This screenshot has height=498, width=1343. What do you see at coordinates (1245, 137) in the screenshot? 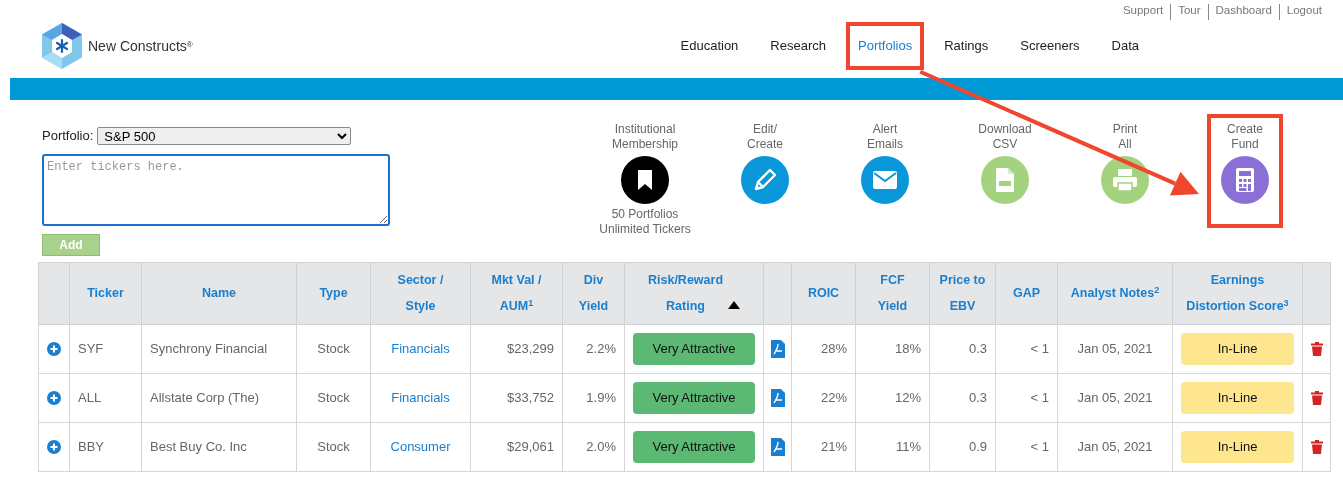
I see `action-label: Create Fund` at bounding box center [1245, 137].